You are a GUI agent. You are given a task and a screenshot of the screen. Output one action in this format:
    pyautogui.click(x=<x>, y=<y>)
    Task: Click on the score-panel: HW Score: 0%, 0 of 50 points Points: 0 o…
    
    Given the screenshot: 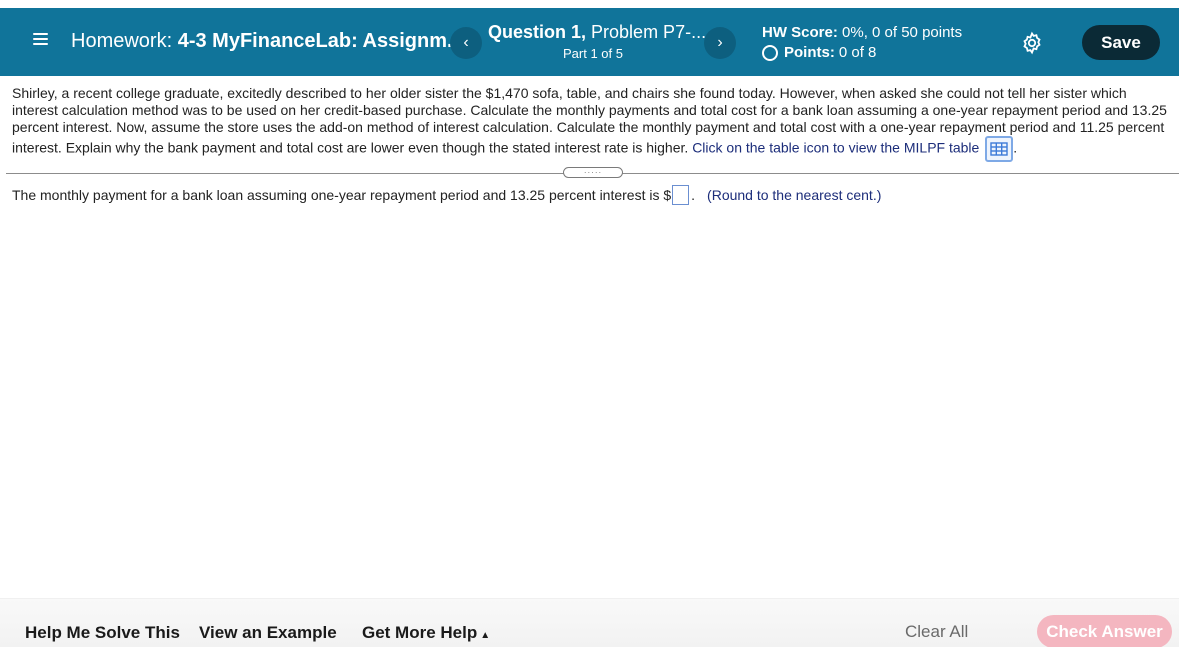 What is the action you would take?
    pyautogui.click(x=862, y=42)
    